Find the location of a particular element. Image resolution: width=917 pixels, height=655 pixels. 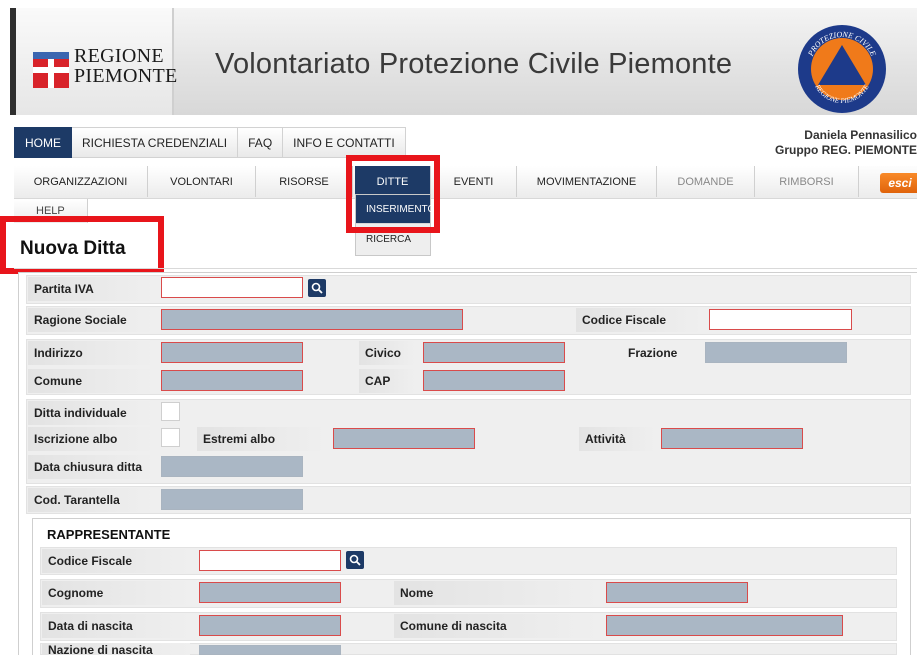

indirizzo-input is located at coordinates (232, 352).